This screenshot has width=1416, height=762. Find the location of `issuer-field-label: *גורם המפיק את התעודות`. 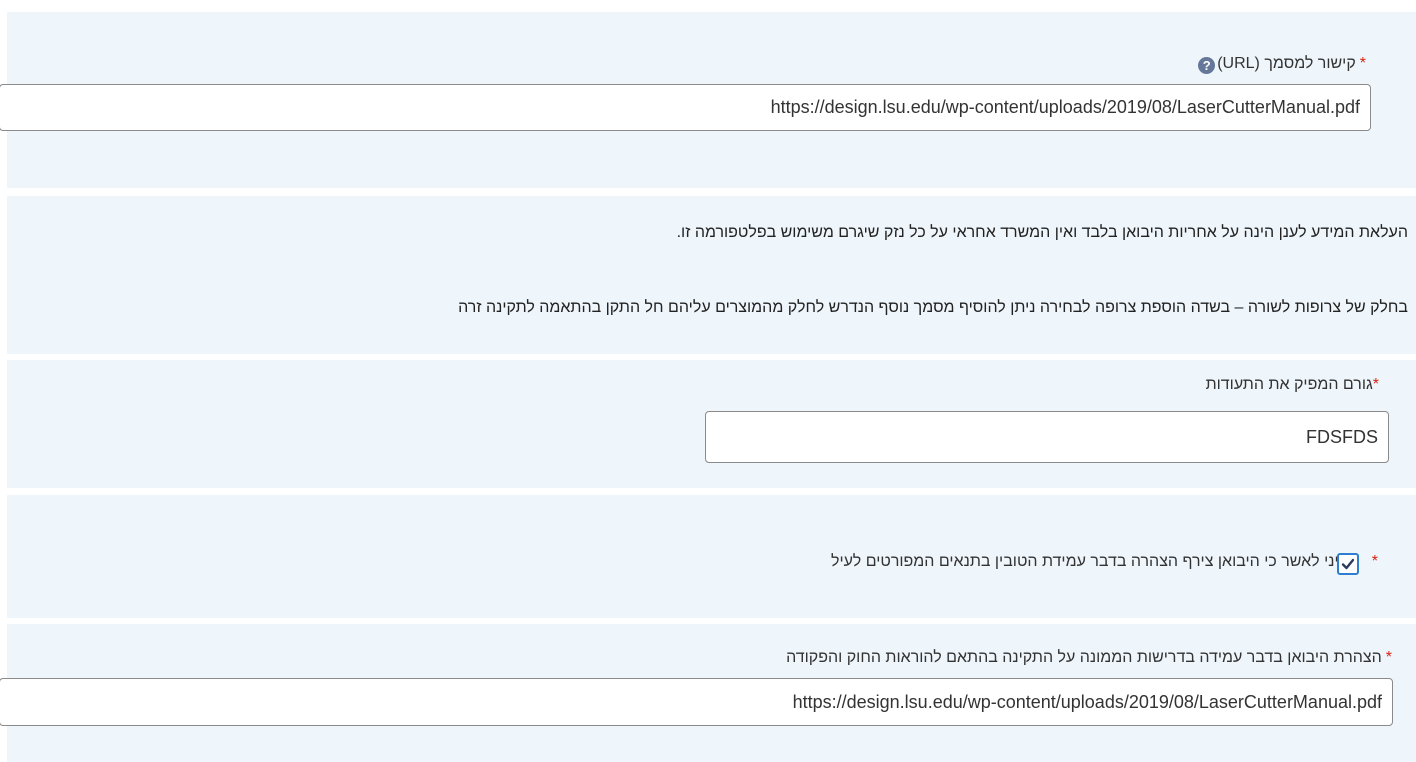

issuer-field-label: *גורם המפיק את התעודות is located at coordinates (1292, 385).